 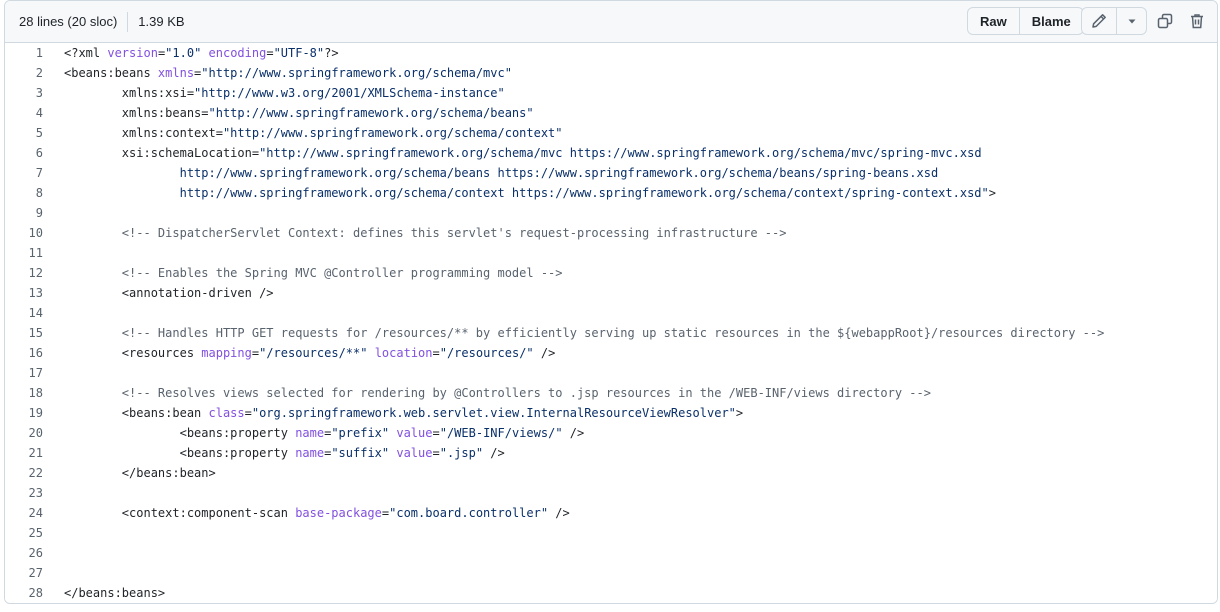 I want to click on line-number: 13, so click(x=24, y=293).